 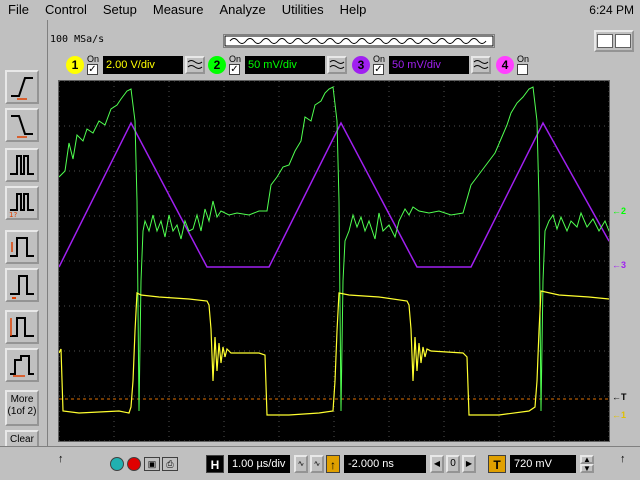 I want to click on channel-2-scale: 50 mV/div, so click(x=285, y=65).